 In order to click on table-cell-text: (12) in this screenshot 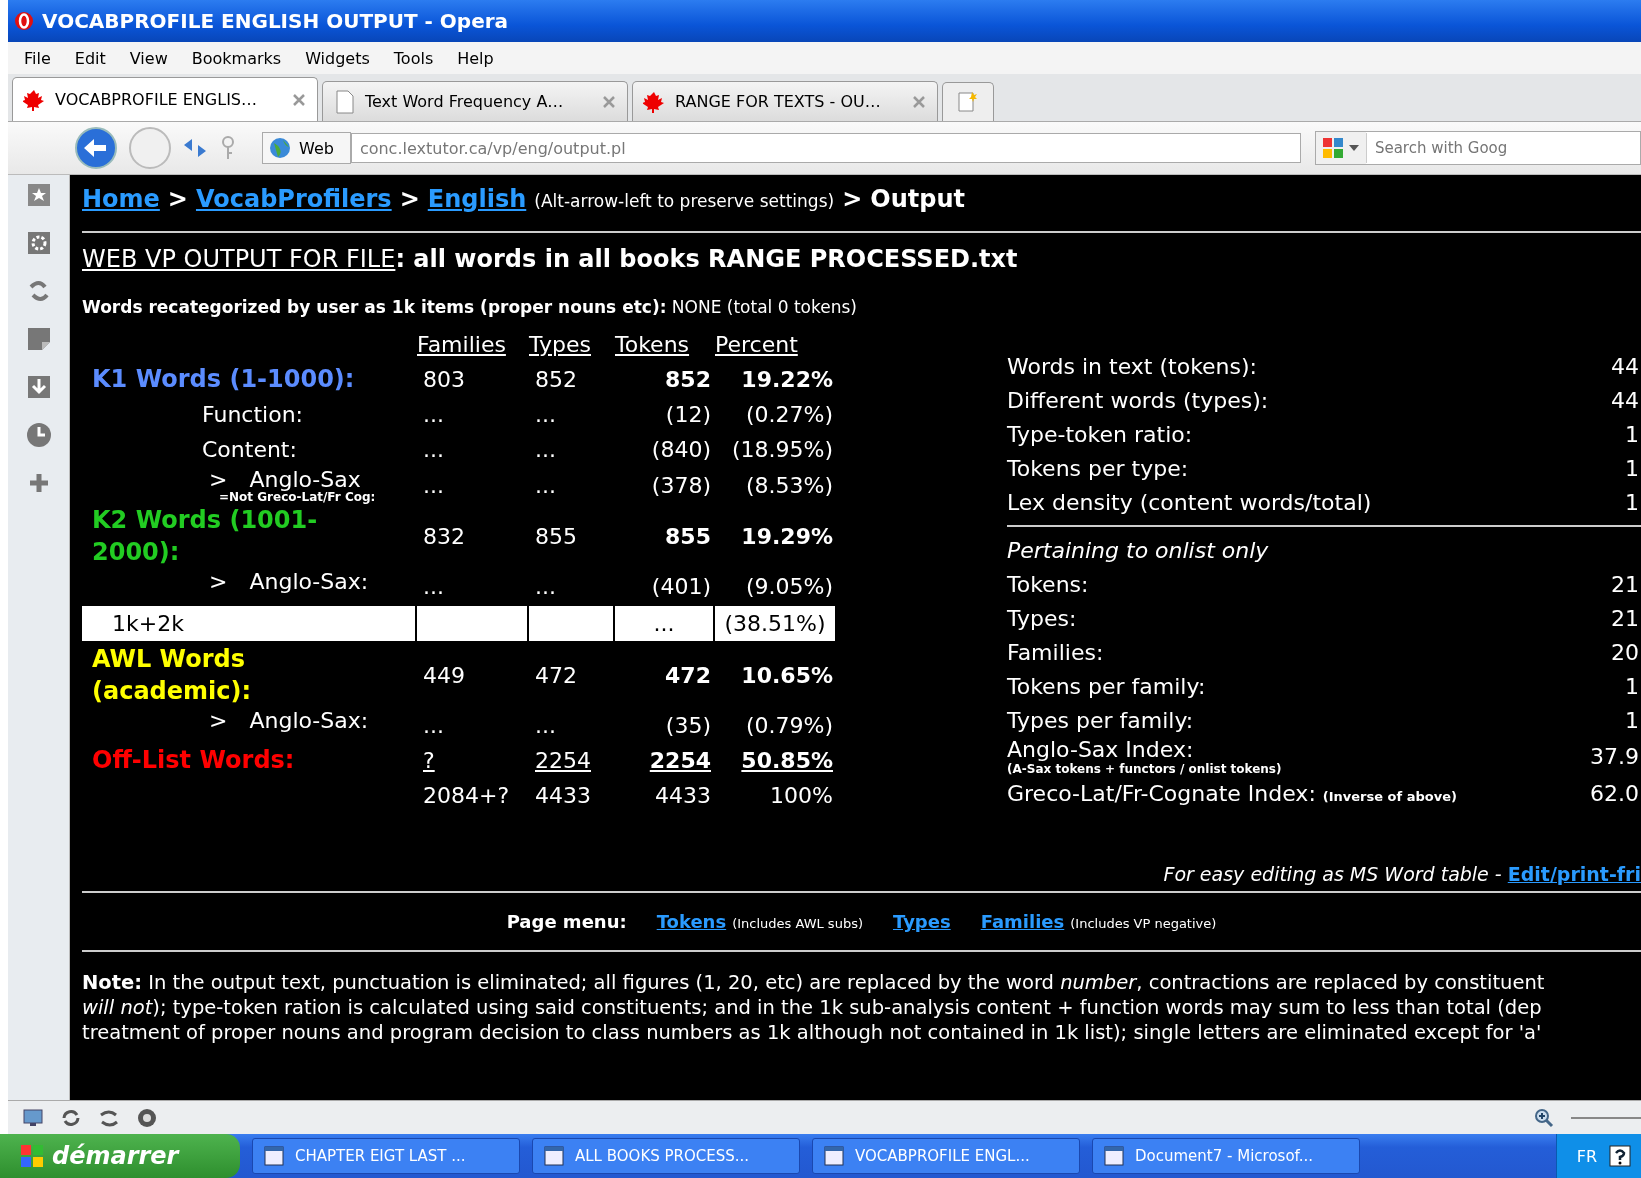, I will do `click(688, 415)`.